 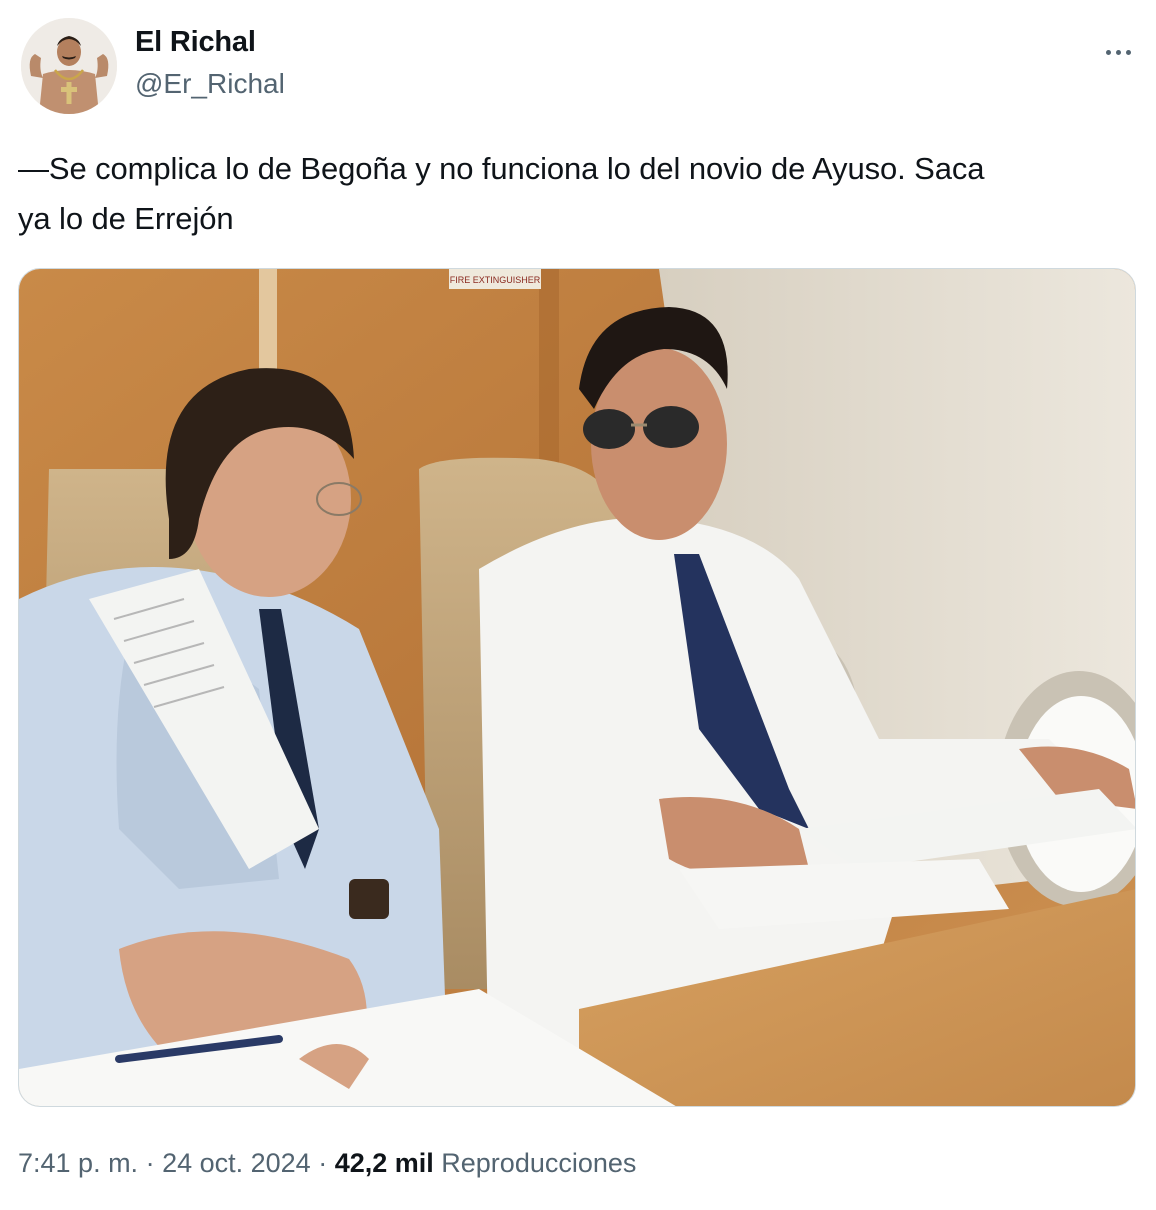 I want to click on profile-photo-icon, so click(x=69, y=66).